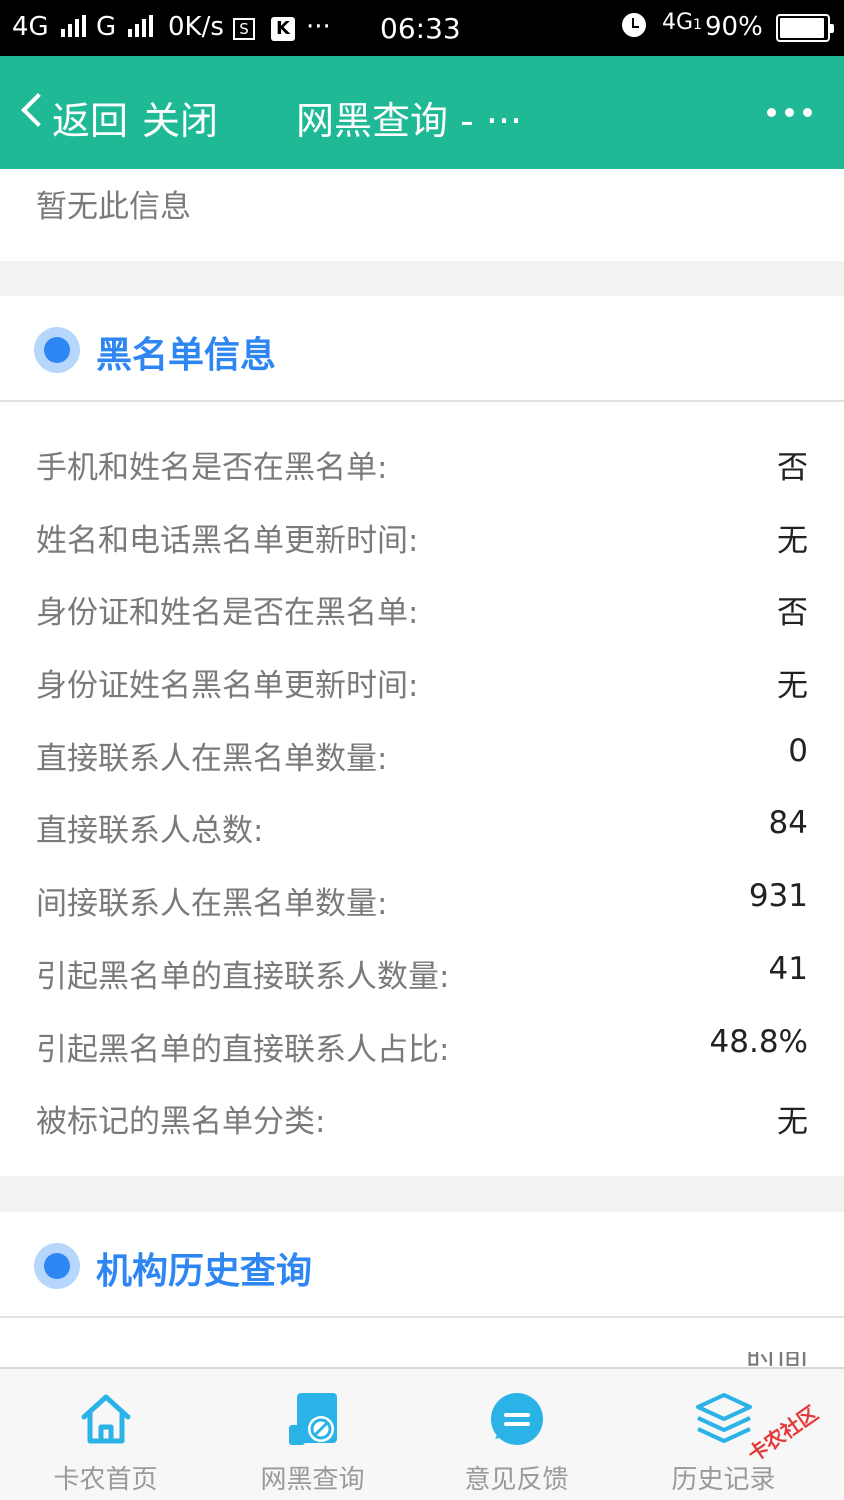 This screenshot has width=844, height=1500. What do you see at coordinates (243, 976) in the screenshot?
I see `row-label: 引起黑名单的直接联系人数量:` at bounding box center [243, 976].